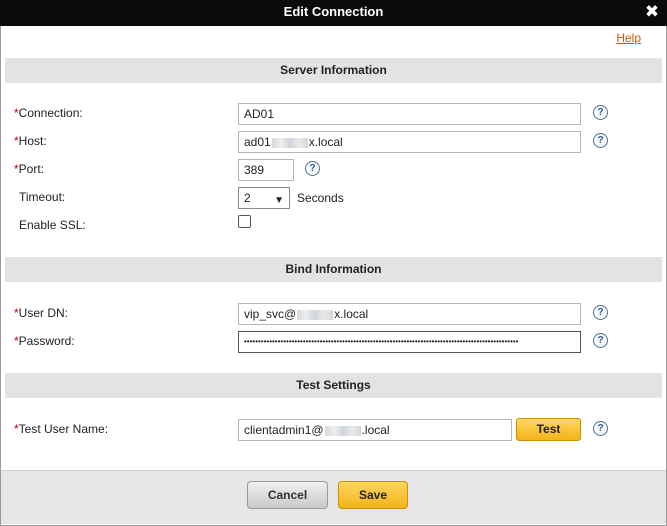  I want to click on enable-ssl-label: Enable SSL:, so click(52, 225).